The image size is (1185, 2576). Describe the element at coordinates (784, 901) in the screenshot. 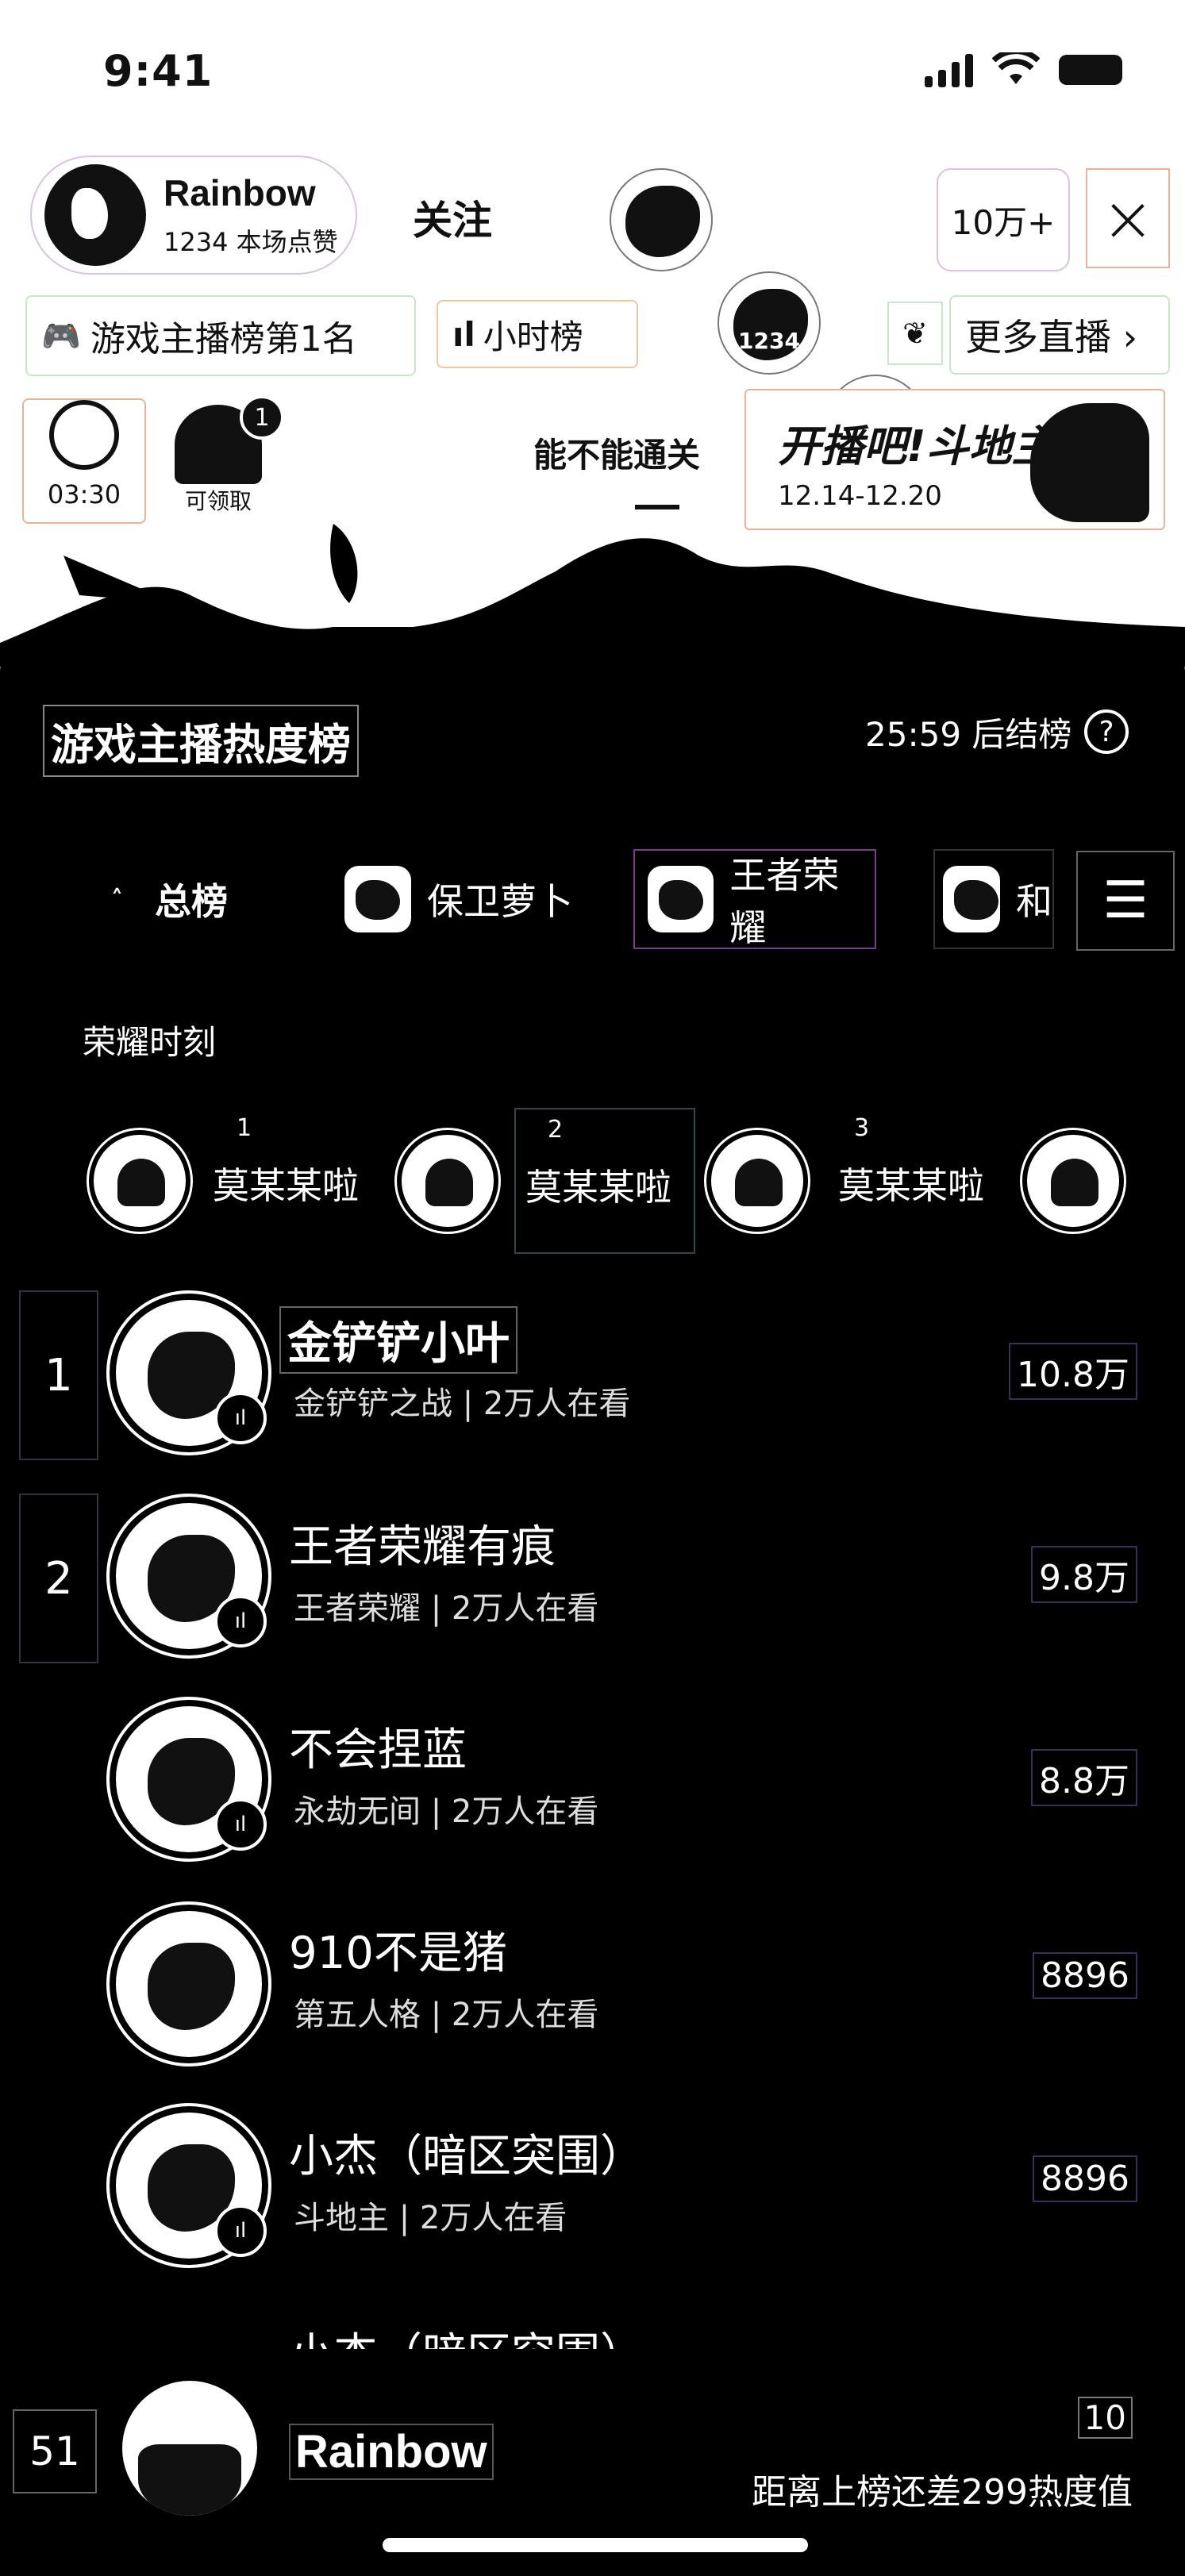

I see `tab-wz-label: 王者荣耀` at that location.